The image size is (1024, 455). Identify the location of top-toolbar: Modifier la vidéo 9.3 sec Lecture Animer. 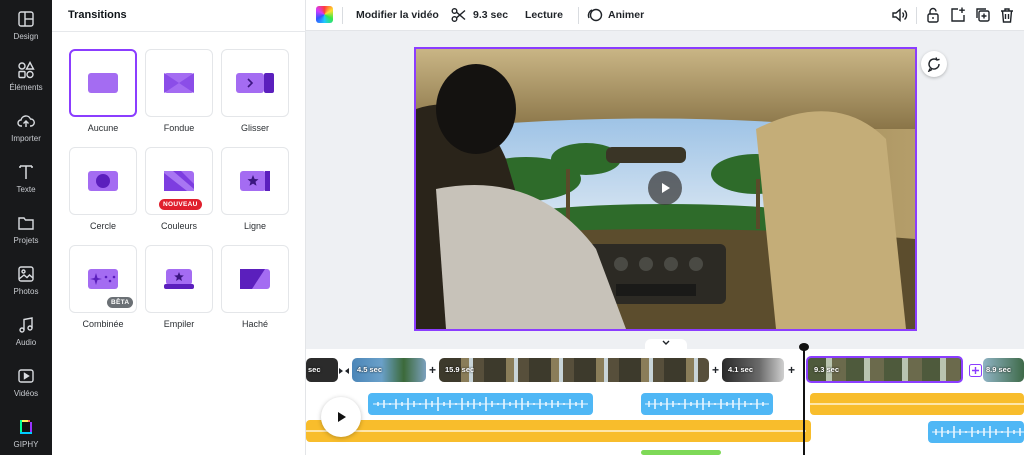
(665, 15).